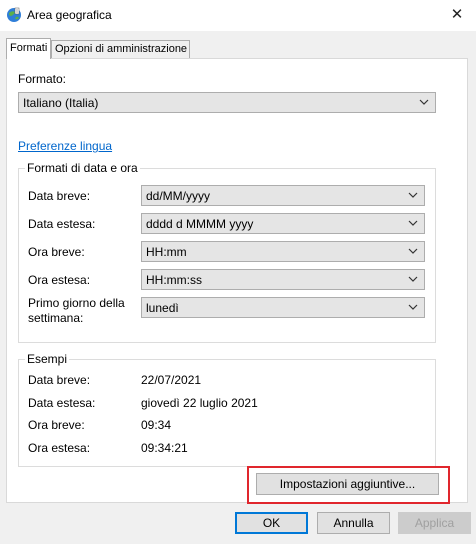  What do you see at coordinates (69, 15) in the screenshot?
I see `window-title: Area geografica` at bounding box center [69, 15].